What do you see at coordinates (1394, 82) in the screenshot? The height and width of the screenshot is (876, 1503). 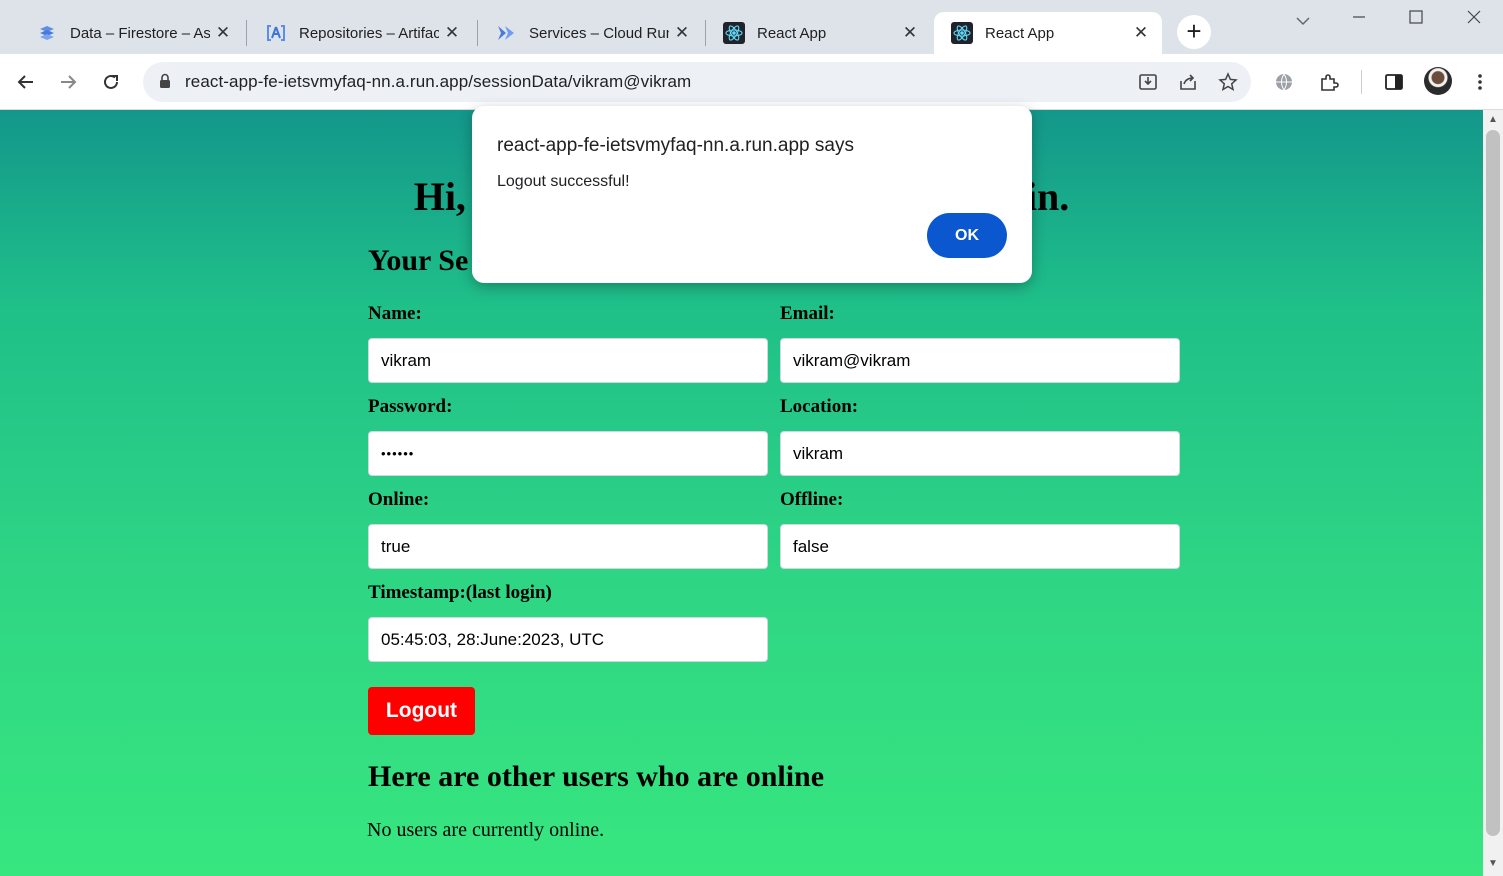 I see `side-panel-icon` at bounding box center [1394, 82].